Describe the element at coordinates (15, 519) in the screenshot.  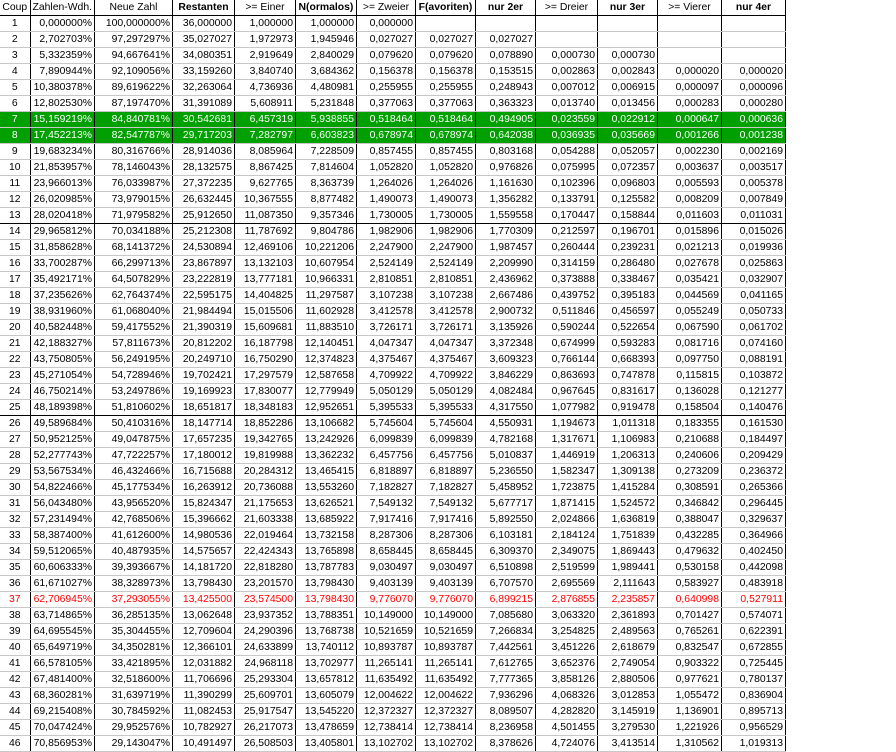
I see `row-number-cell: 32` at that location.